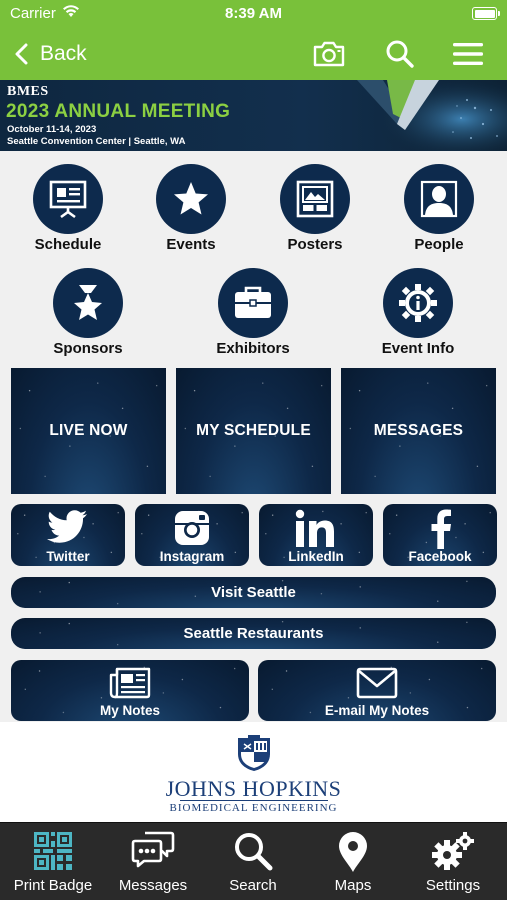 The width and height of the screenshot is (507, 900). I want to click on star-icon, so click(191, 199).